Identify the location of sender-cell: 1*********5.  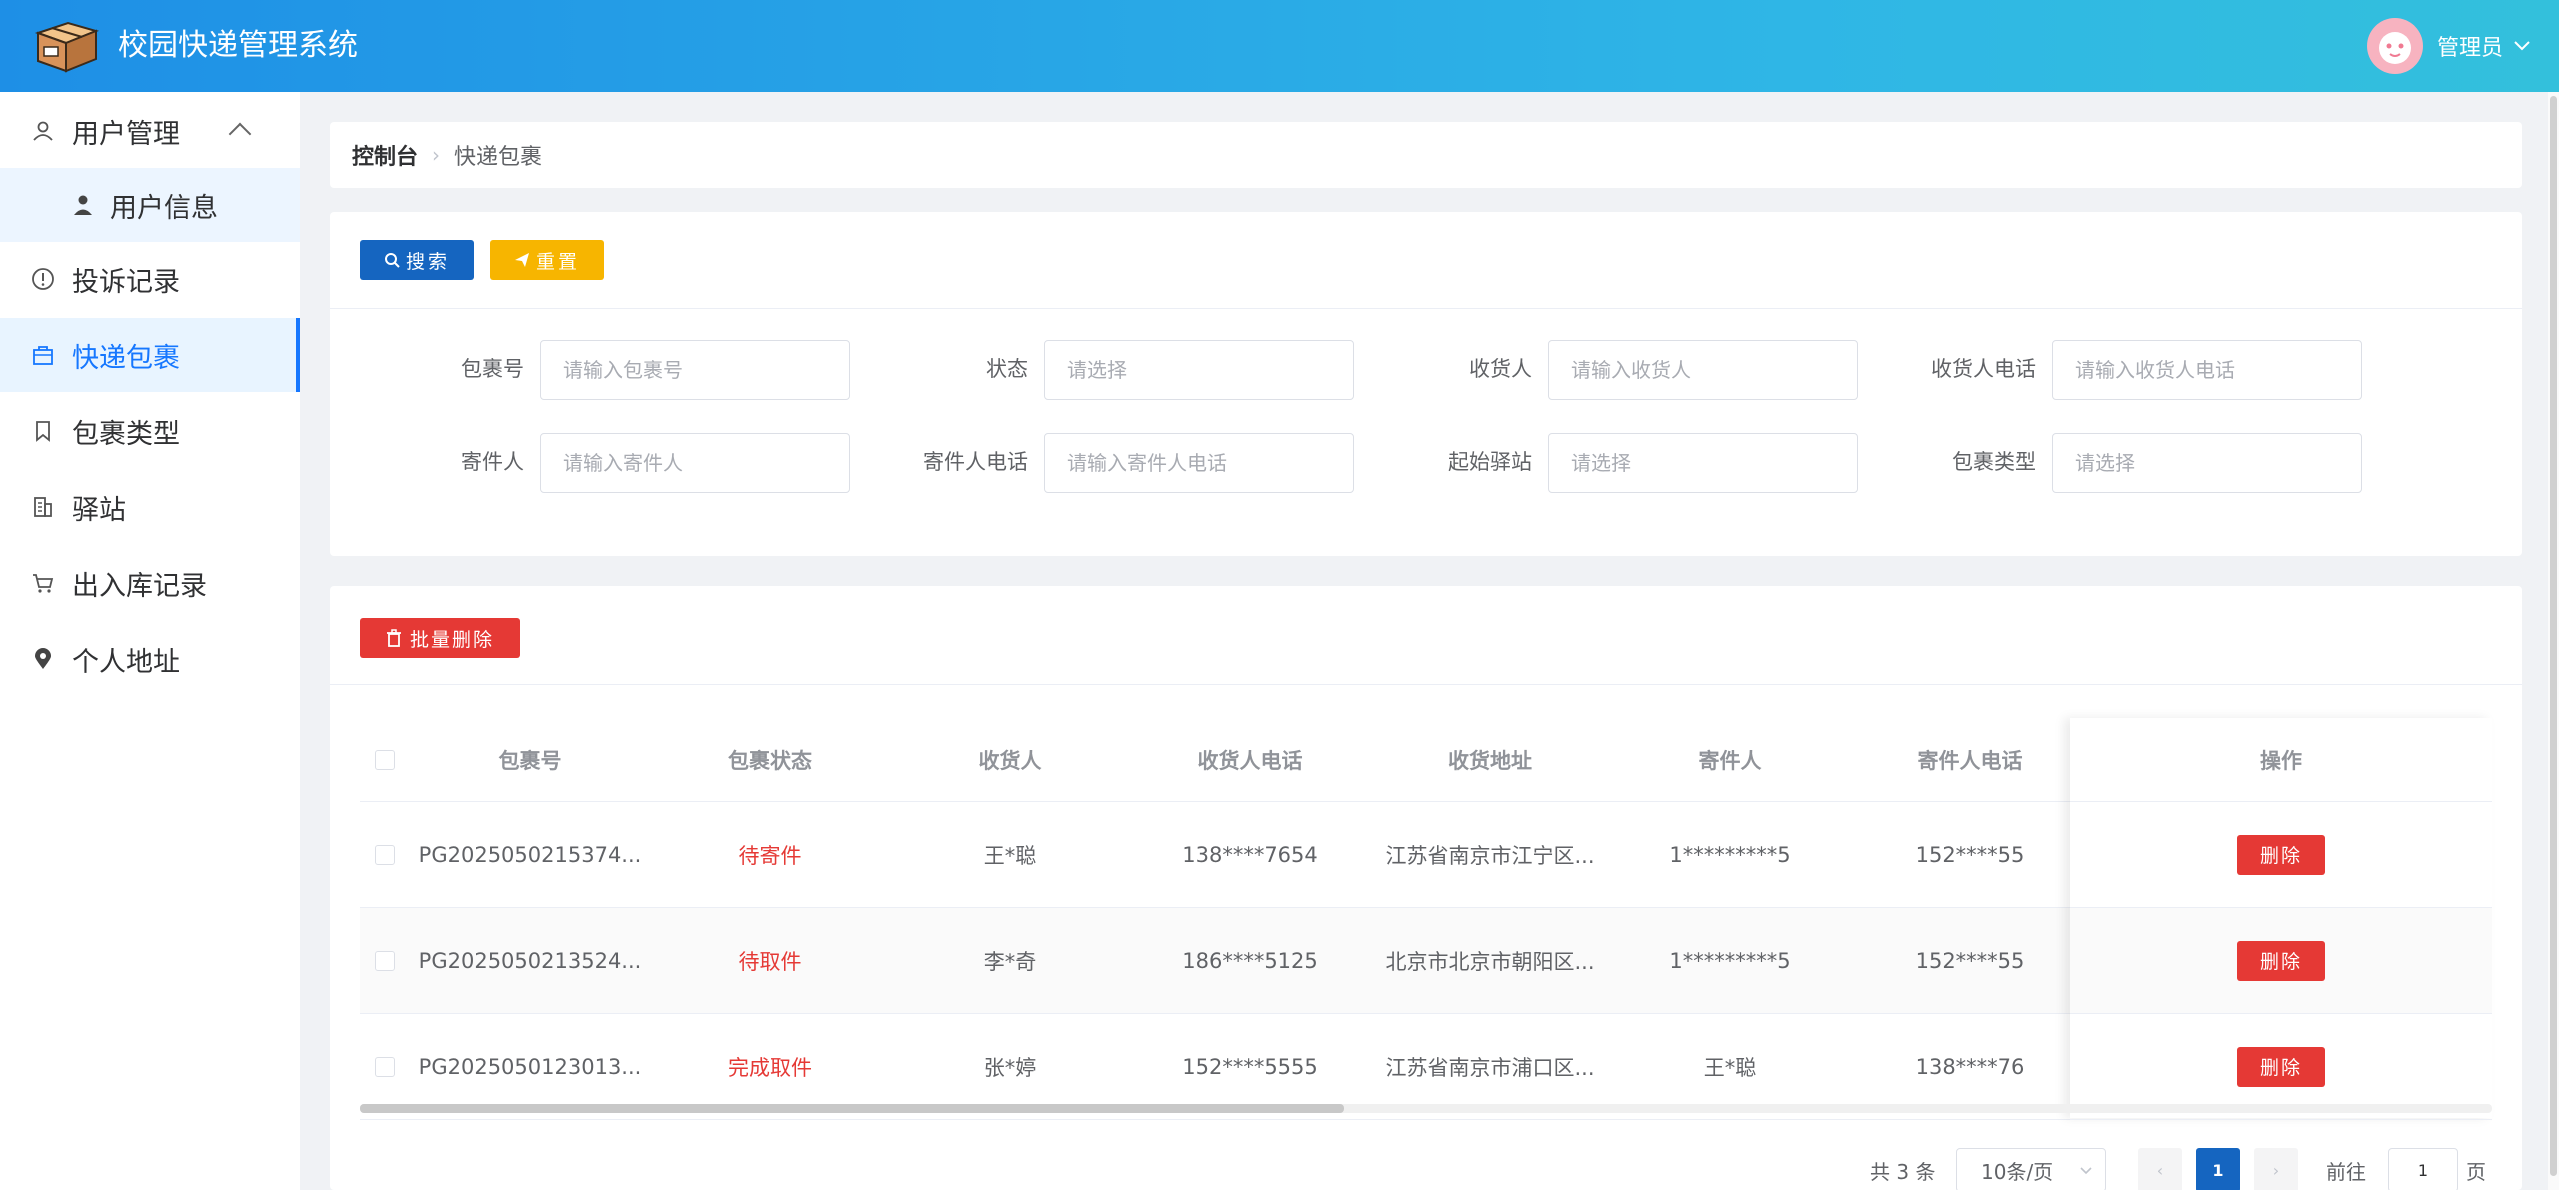
(1730, 854).